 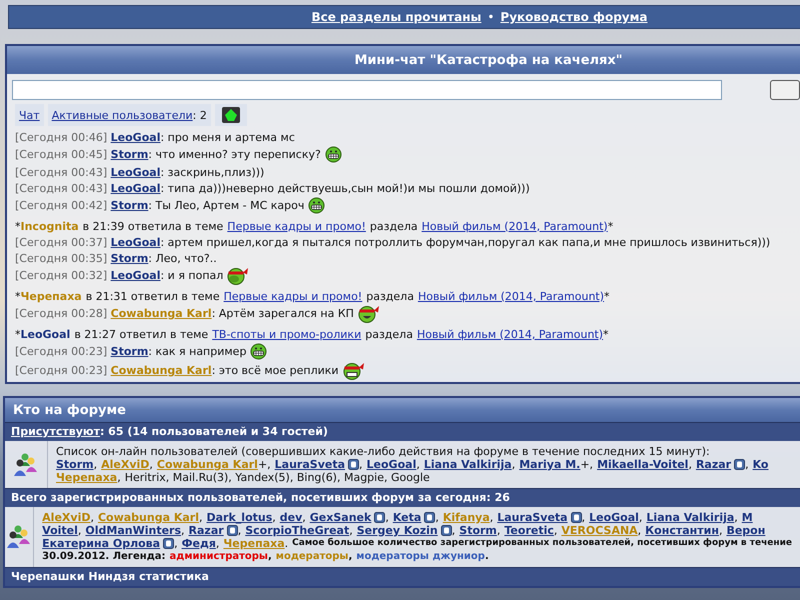 I want to click on punctuation: +,, so click(x=587, y=464).